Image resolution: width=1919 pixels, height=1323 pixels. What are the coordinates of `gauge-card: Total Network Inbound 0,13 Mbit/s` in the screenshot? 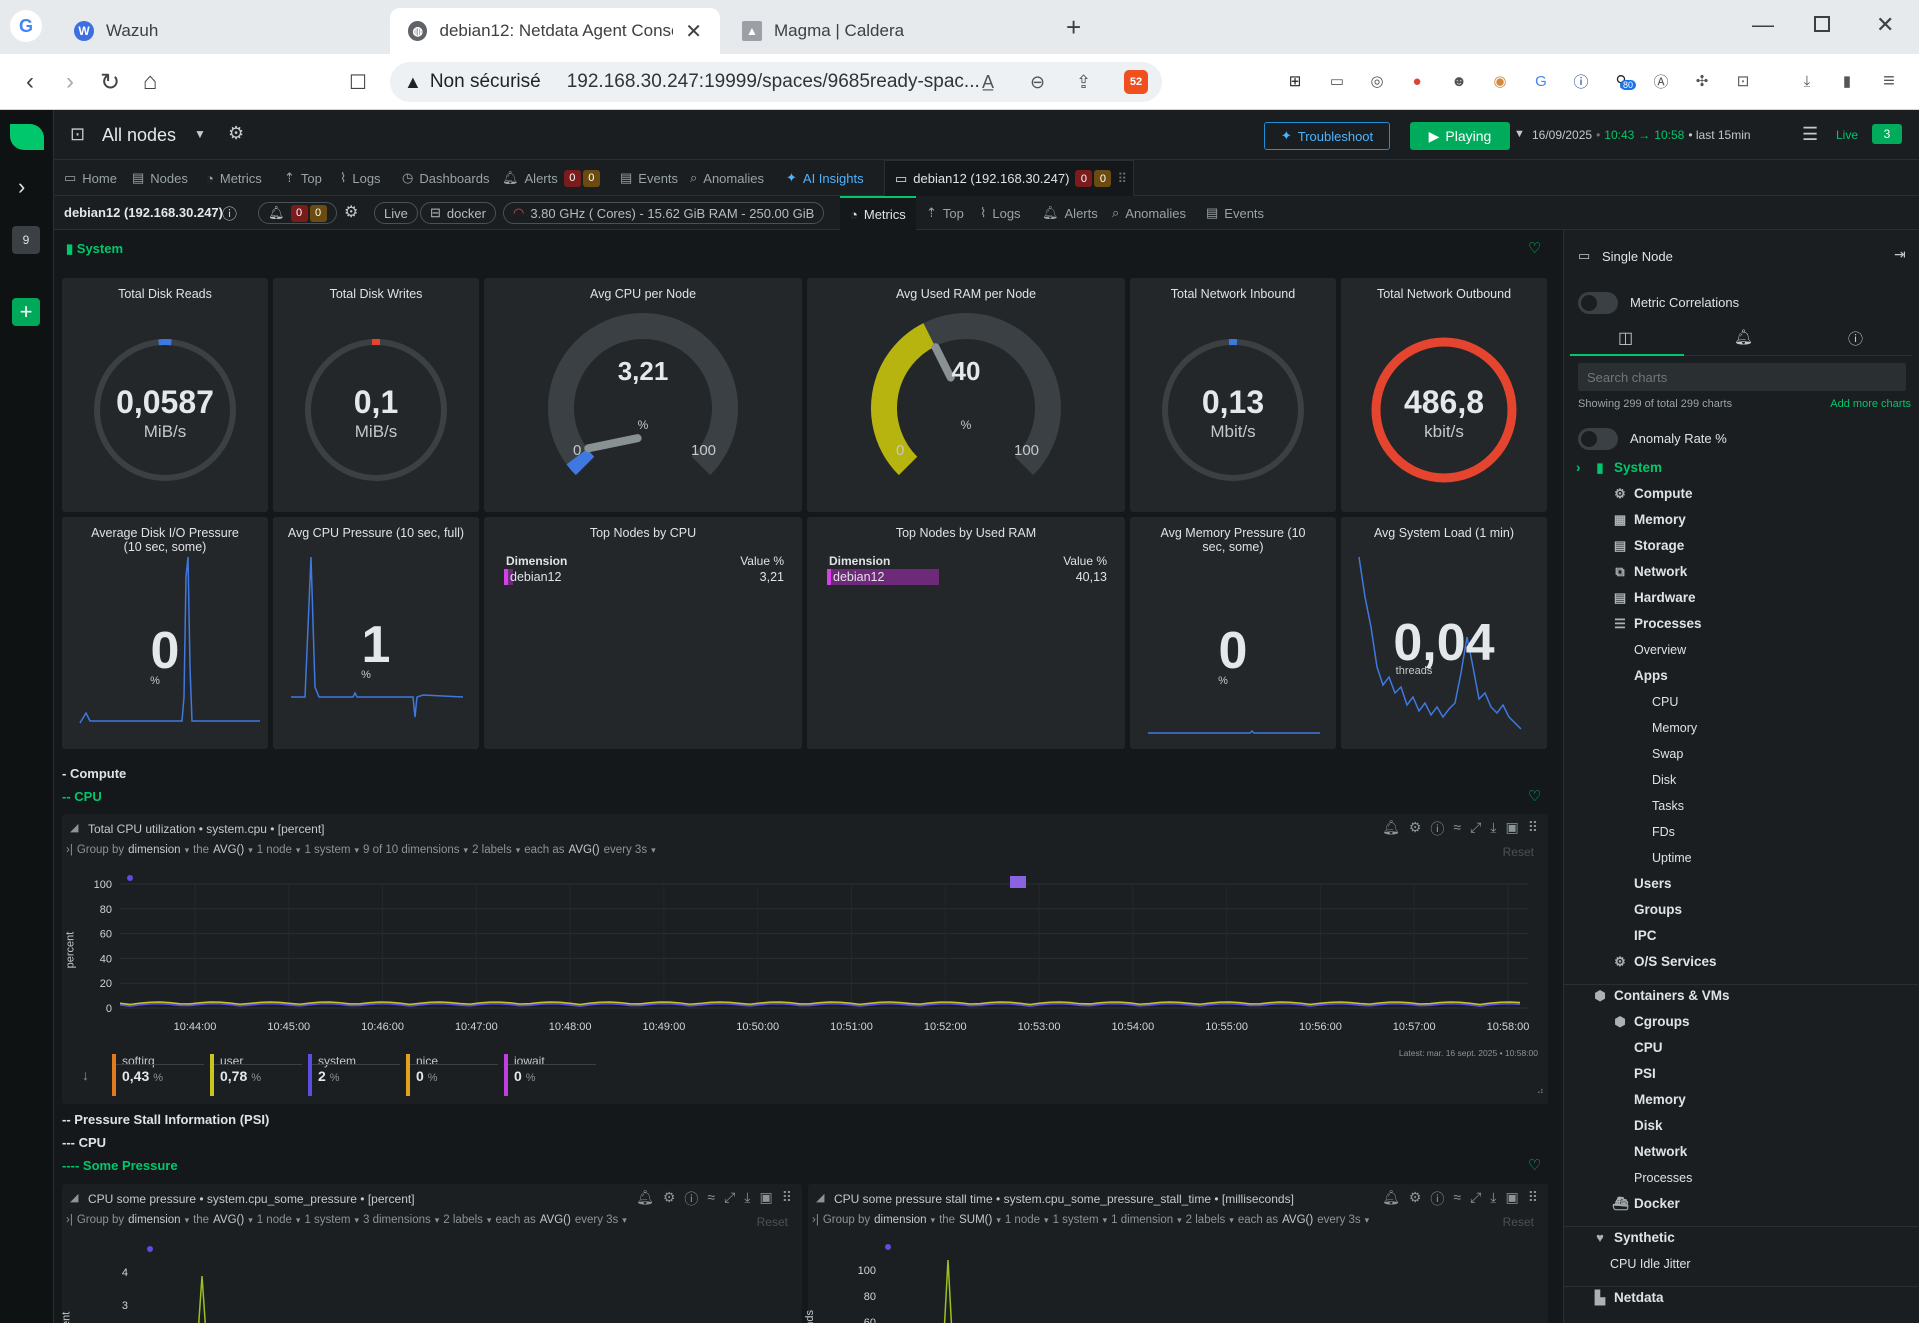 It's located at (1233, 395).